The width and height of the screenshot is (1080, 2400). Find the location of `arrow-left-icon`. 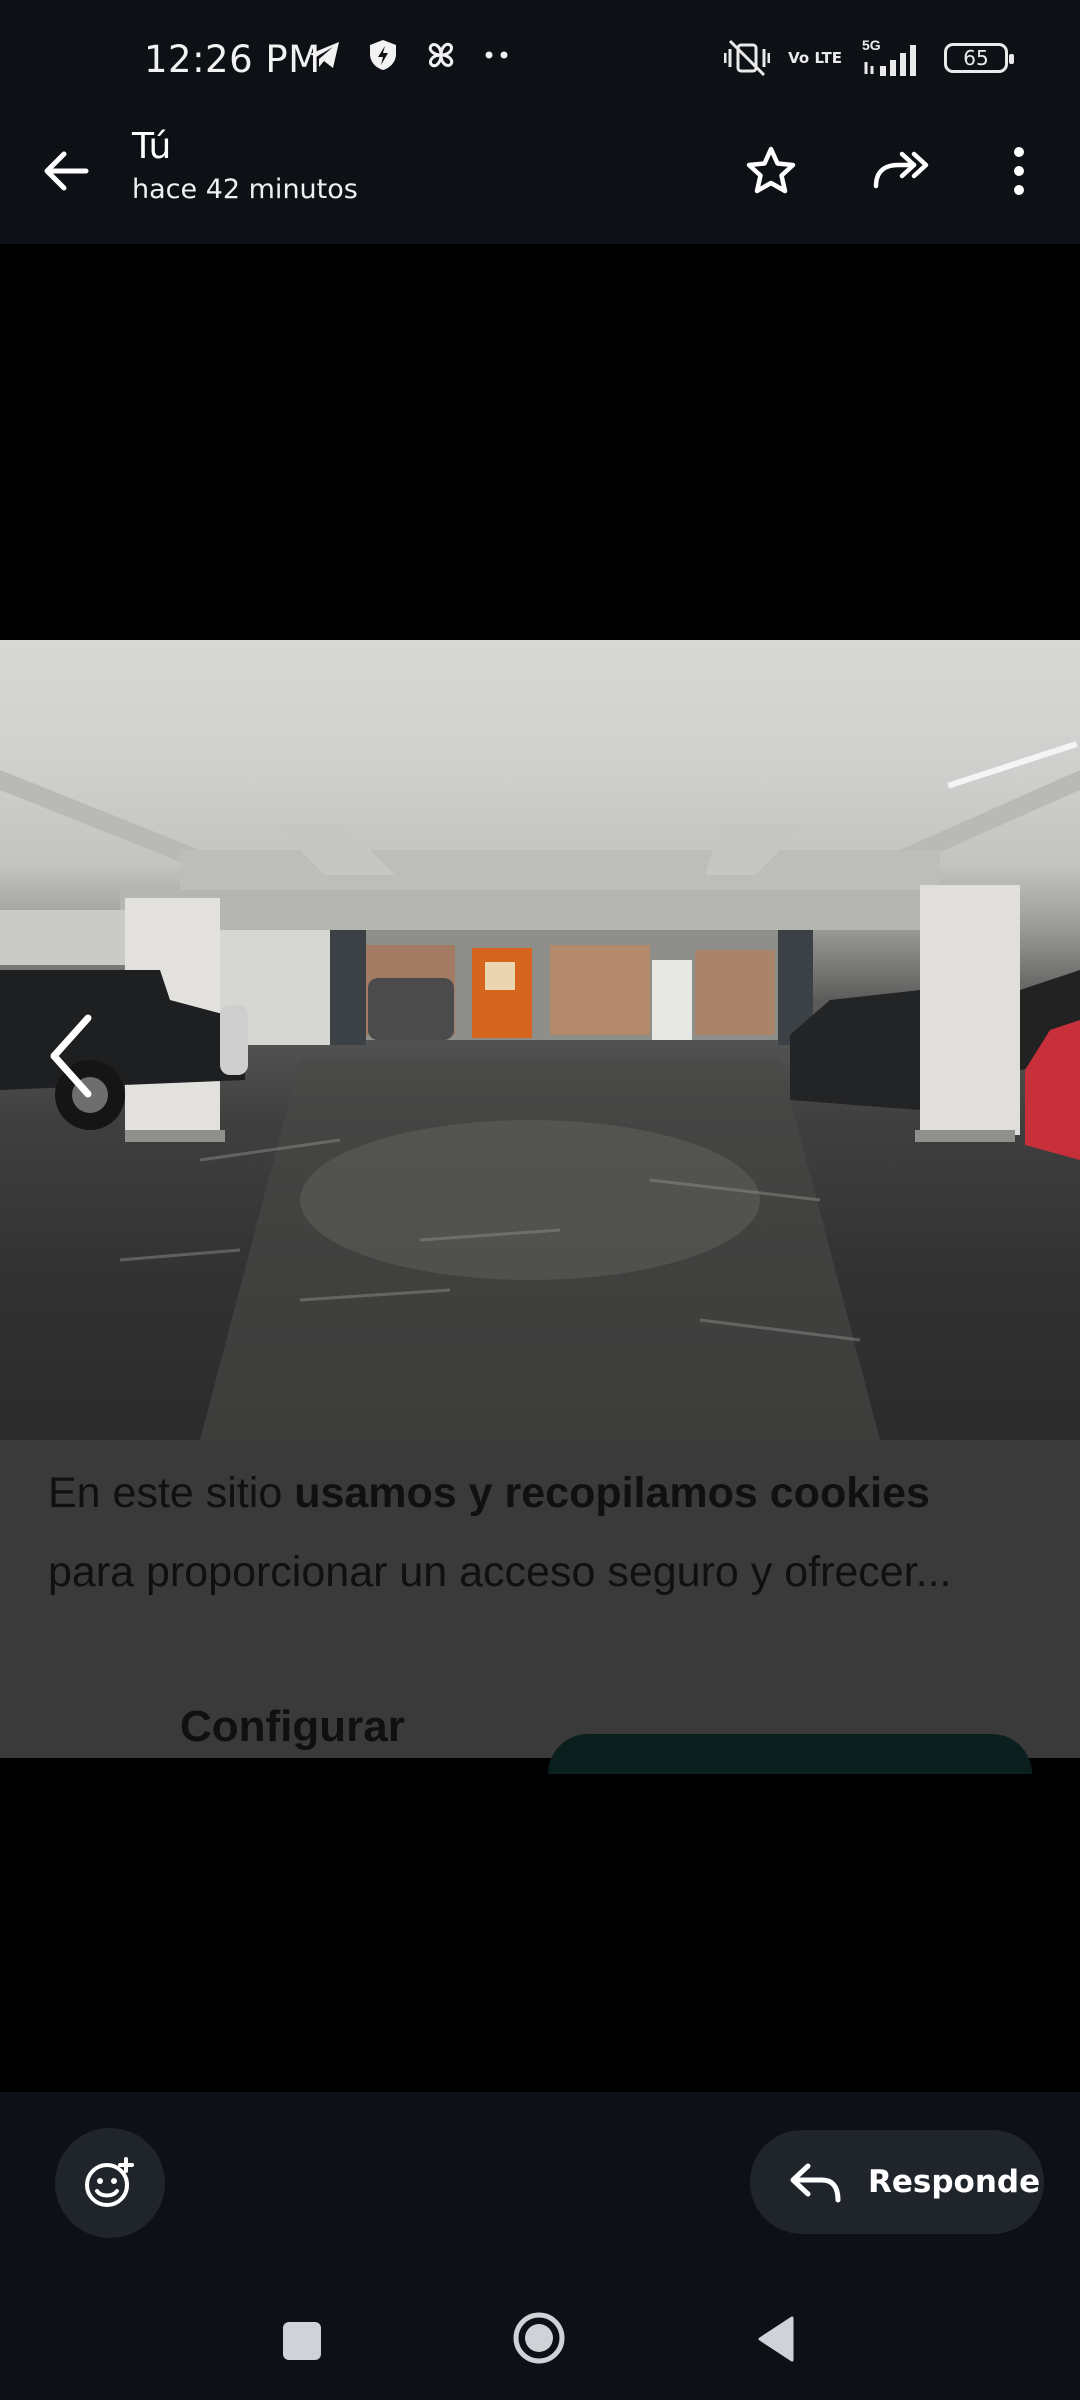

arrow-left-icon is located at coordinates (66, 171).